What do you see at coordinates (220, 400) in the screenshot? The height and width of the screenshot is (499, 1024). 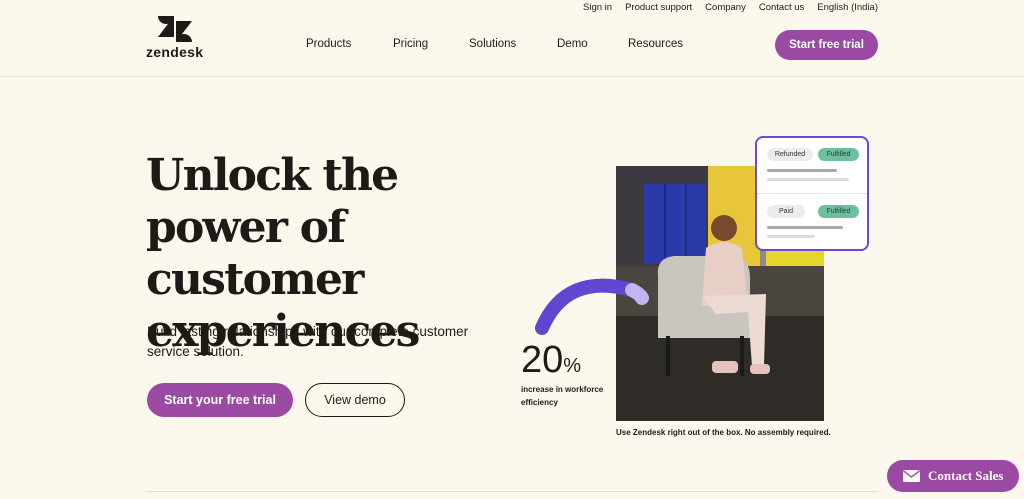 I see `start-your-free-trial-button: Start your free trial` at bounding box center [220, 400].